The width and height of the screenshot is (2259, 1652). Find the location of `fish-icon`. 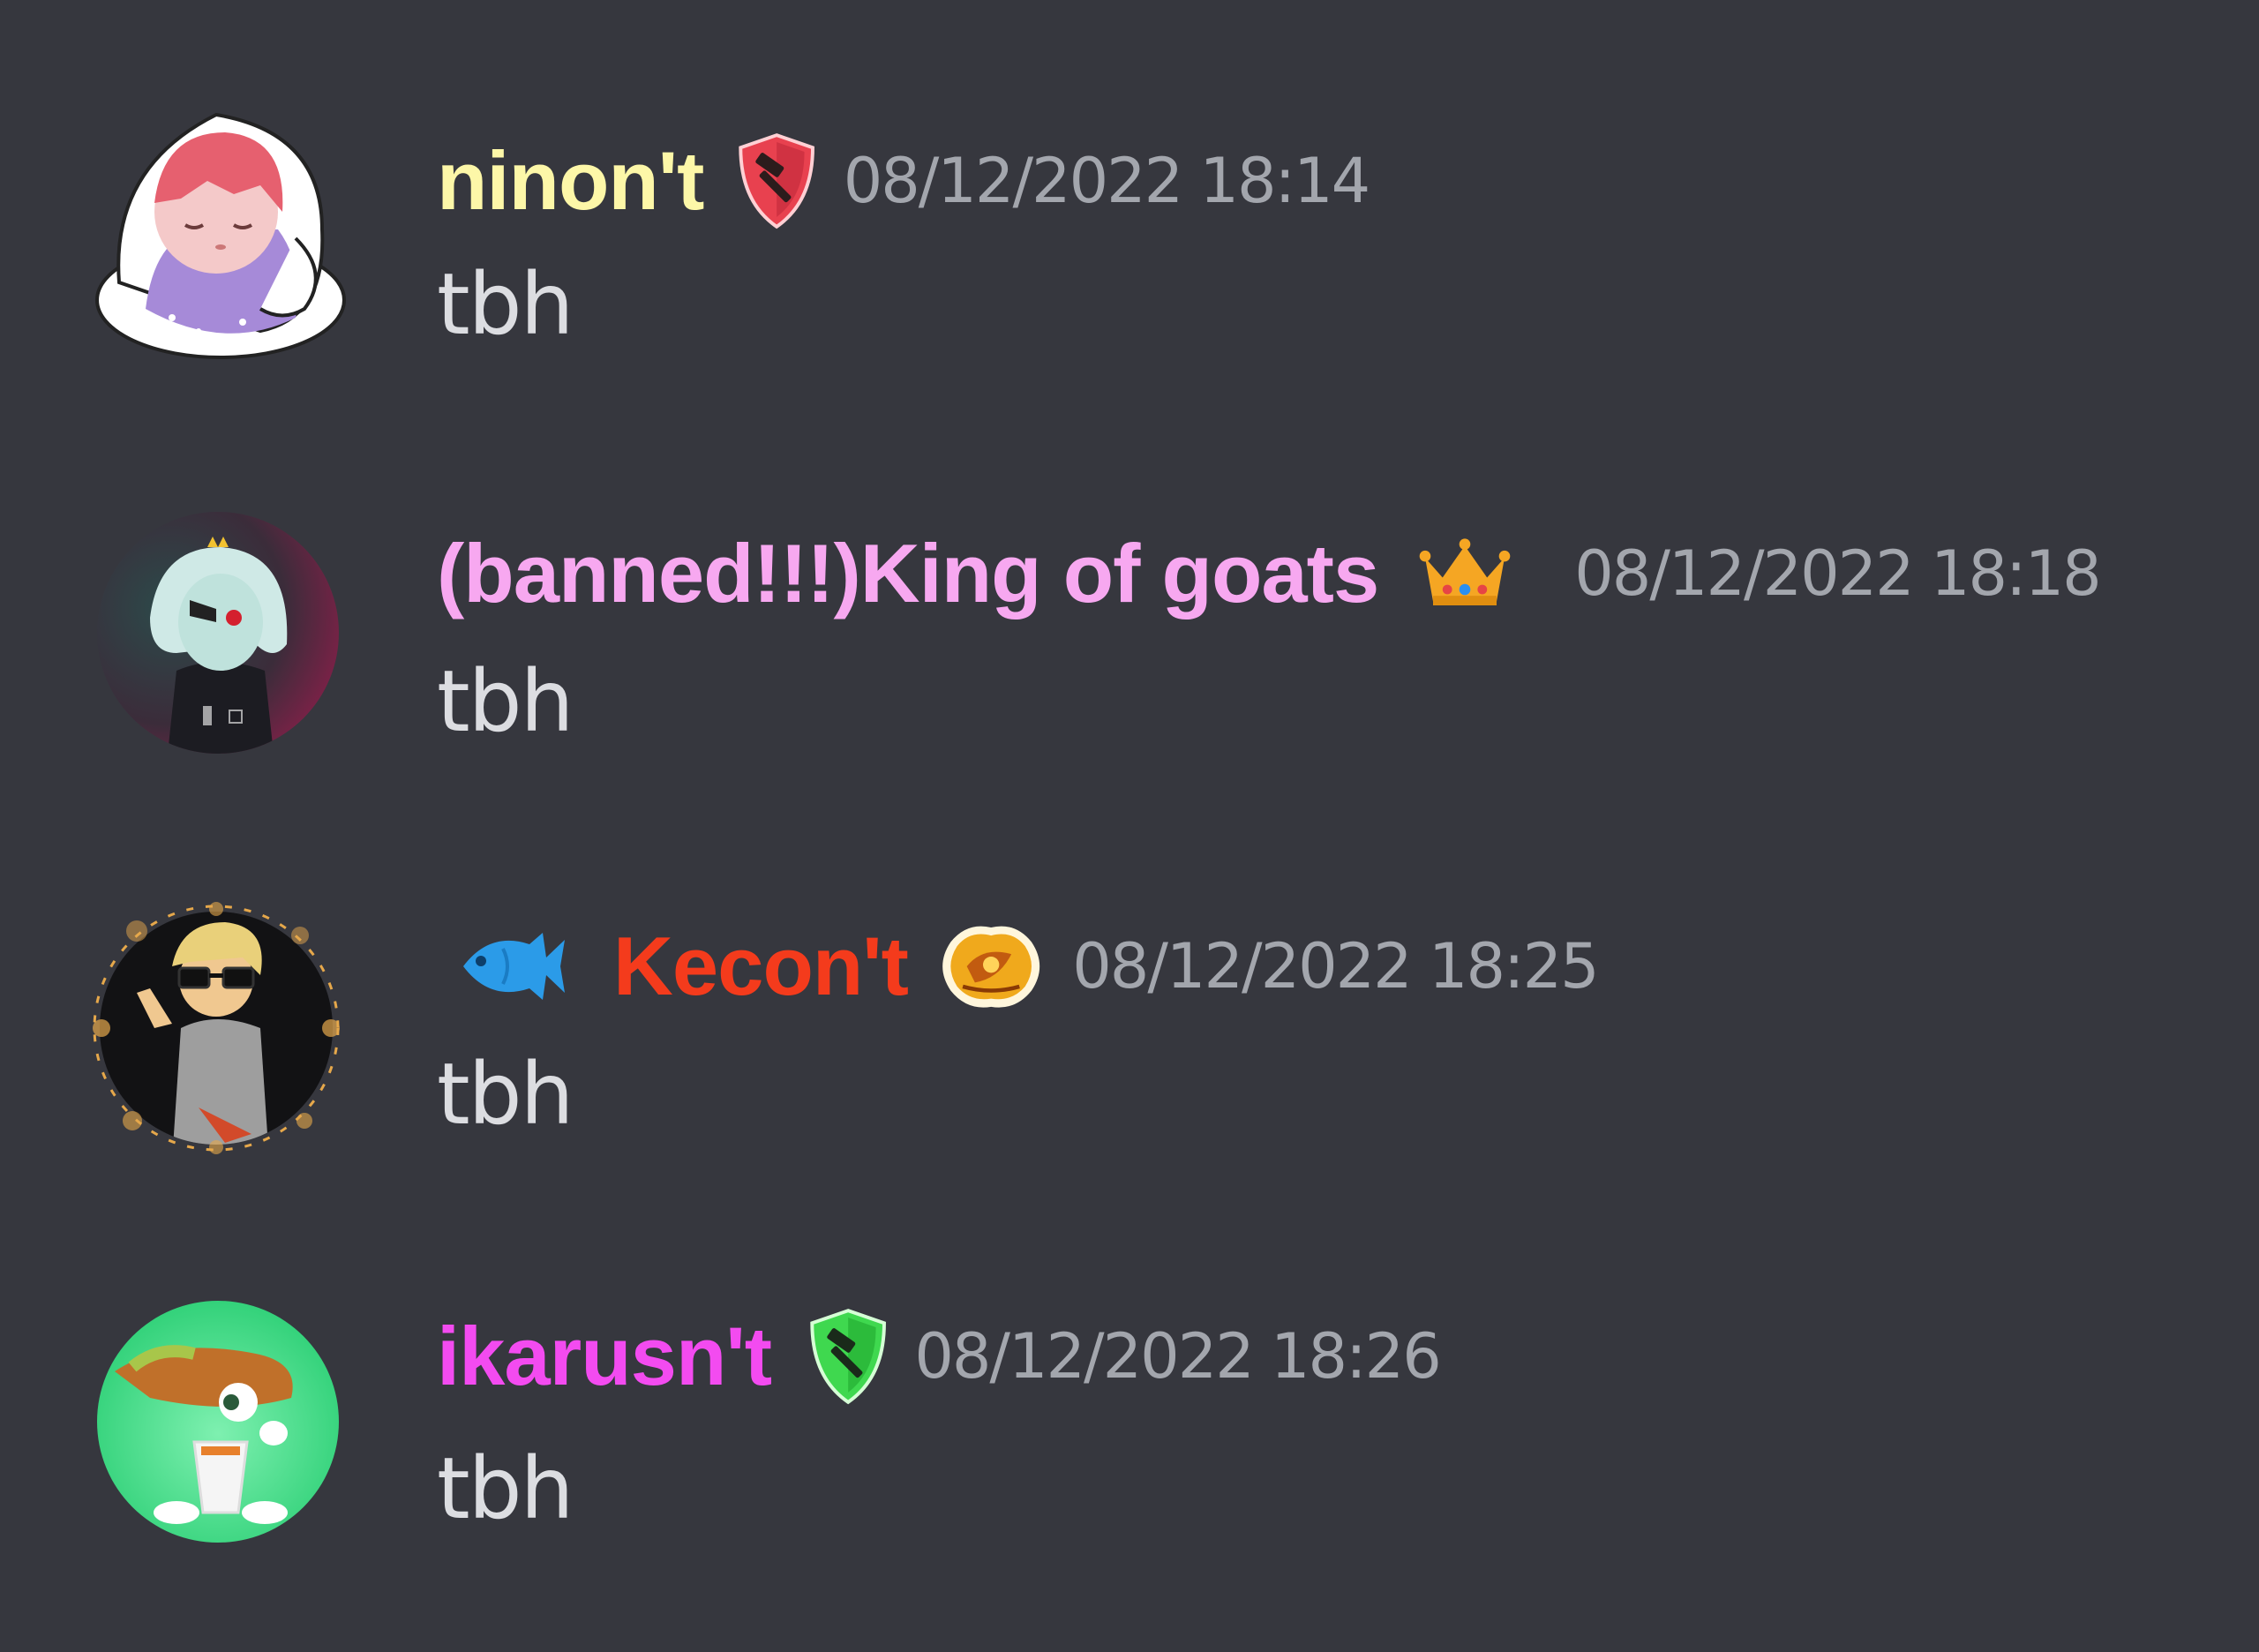

fish-icon is located at coordinates (511, 966).